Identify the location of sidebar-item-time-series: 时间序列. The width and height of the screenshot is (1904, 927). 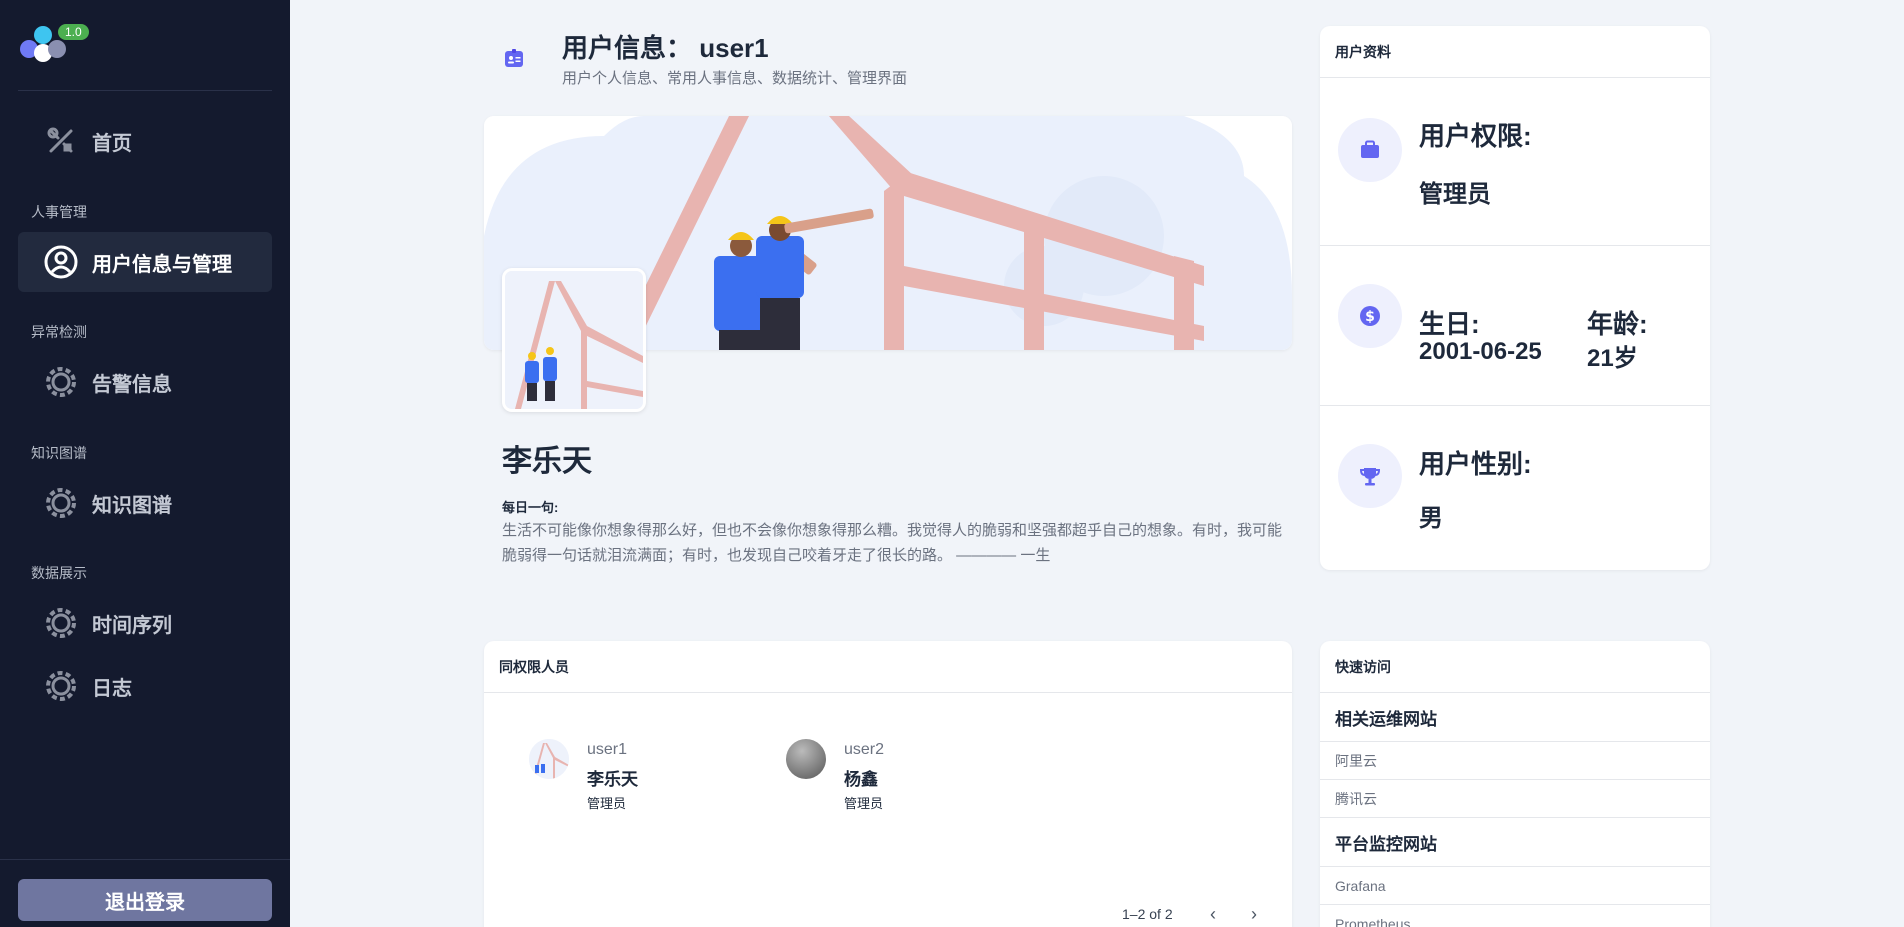
(145, 623).